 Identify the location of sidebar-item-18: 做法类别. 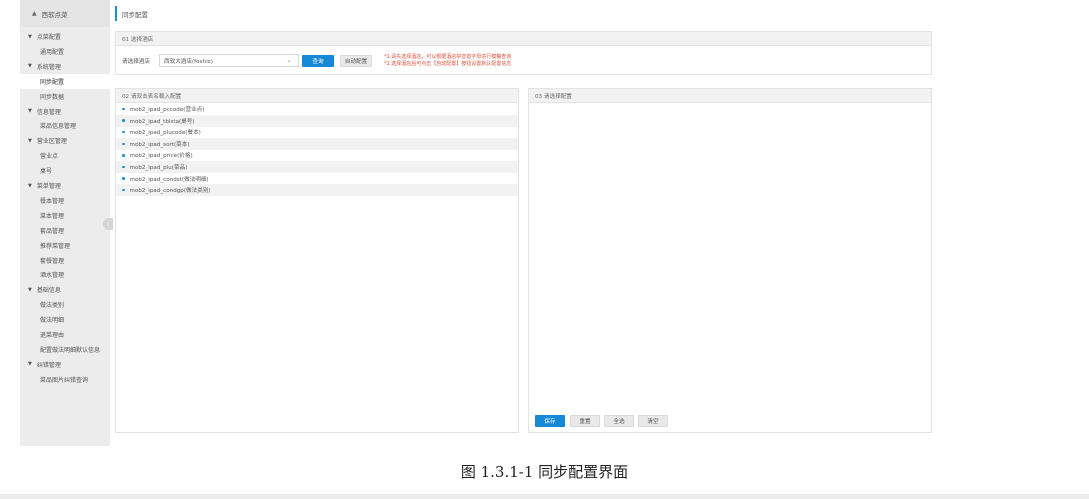
(65, 304).